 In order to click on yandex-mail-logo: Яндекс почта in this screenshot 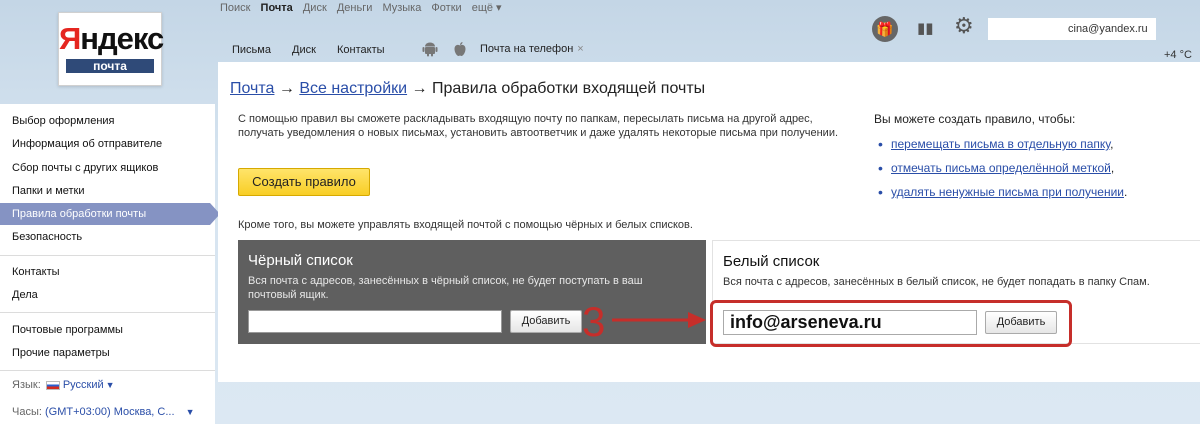, I will do `click(111, 49)`.